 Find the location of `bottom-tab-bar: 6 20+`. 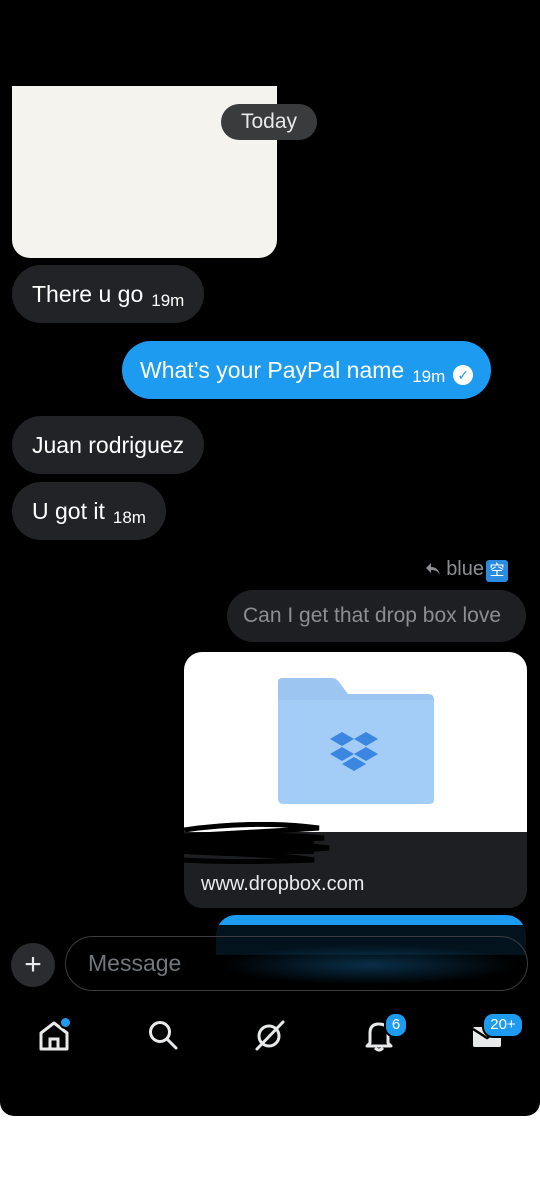

bottom-tab-bar: 6 20+ is located at coordinates (270, 1040).